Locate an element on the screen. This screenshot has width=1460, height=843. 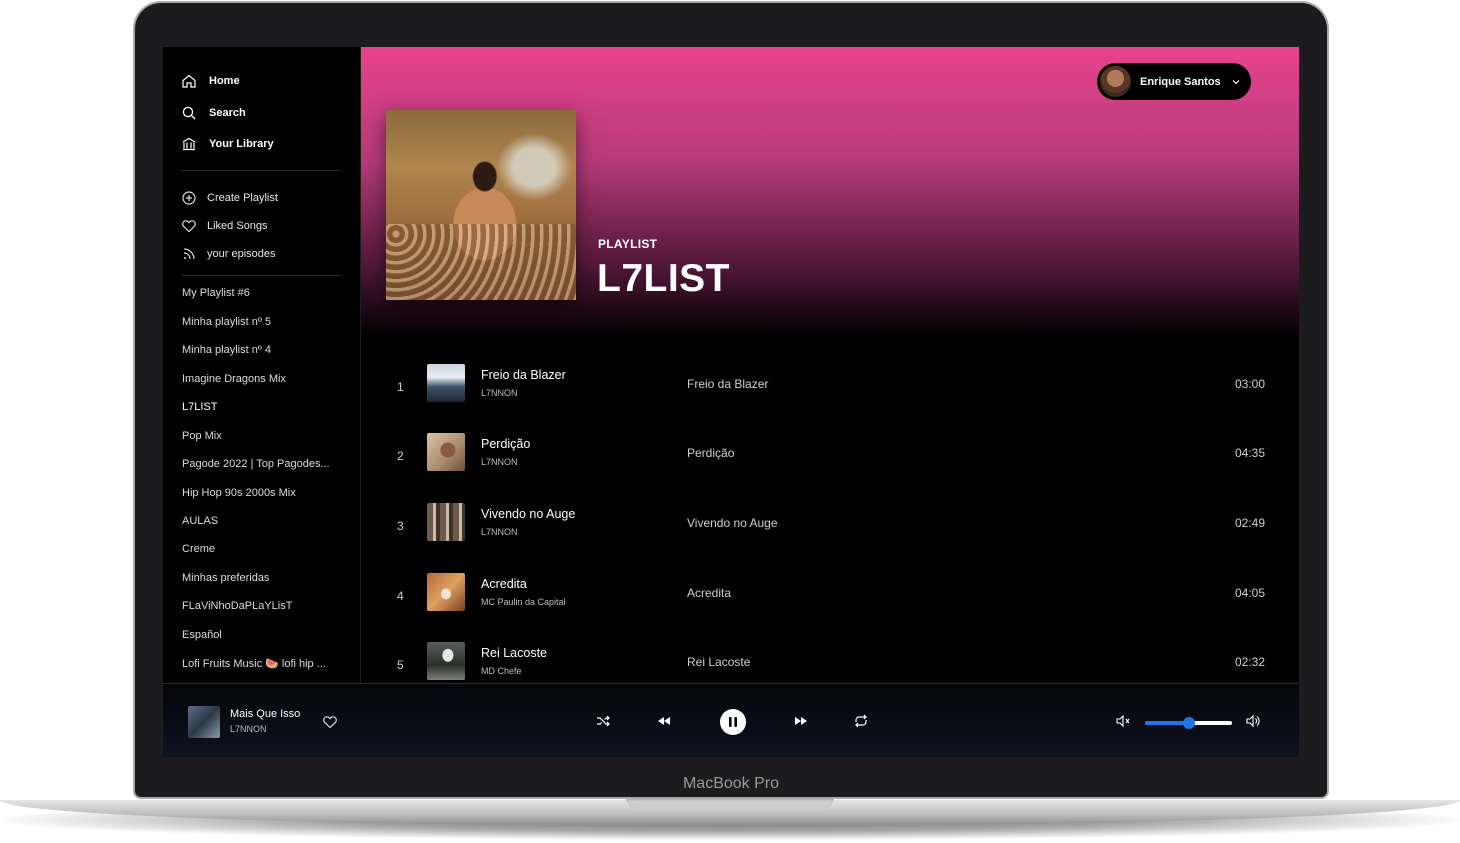
sidebar-playlist-item: Creme is located at coordinates (262, 549).